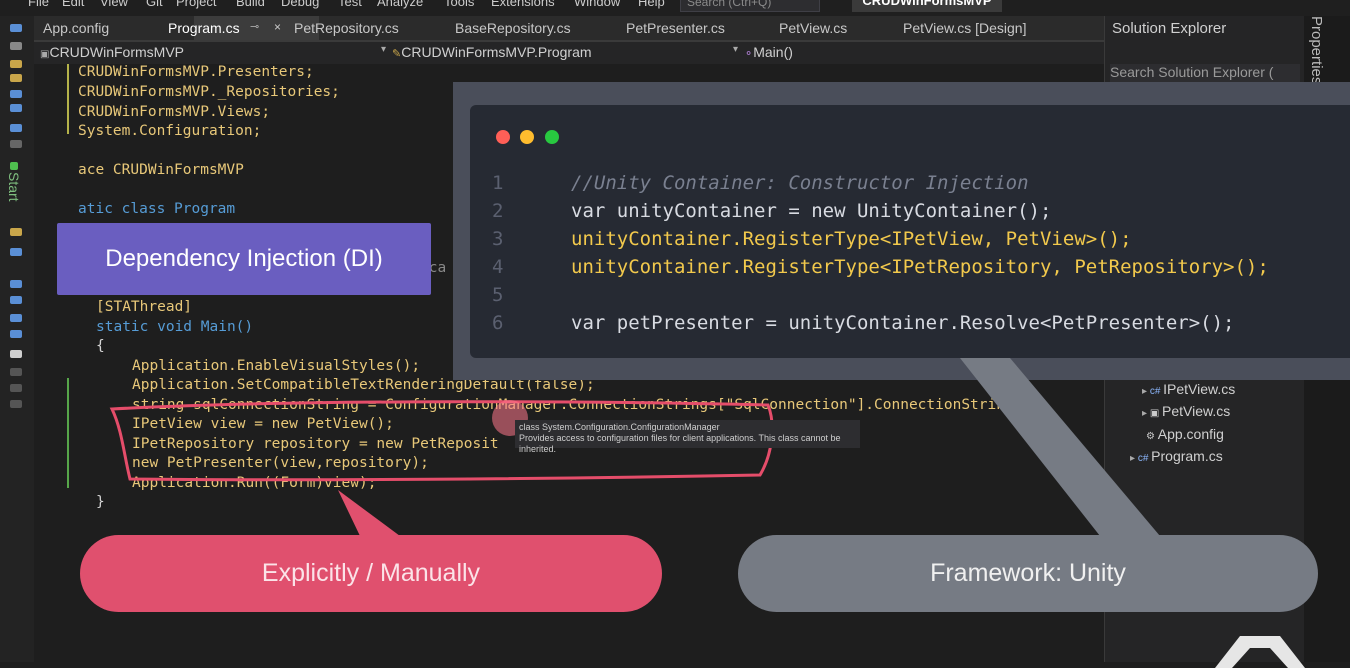 Image resolution: width=1350 pixels, height=668 pixels. Describe the element at coordinates (813, 28) in the screenshot. I see `tab-pet-view: PetView.cs` at that location.